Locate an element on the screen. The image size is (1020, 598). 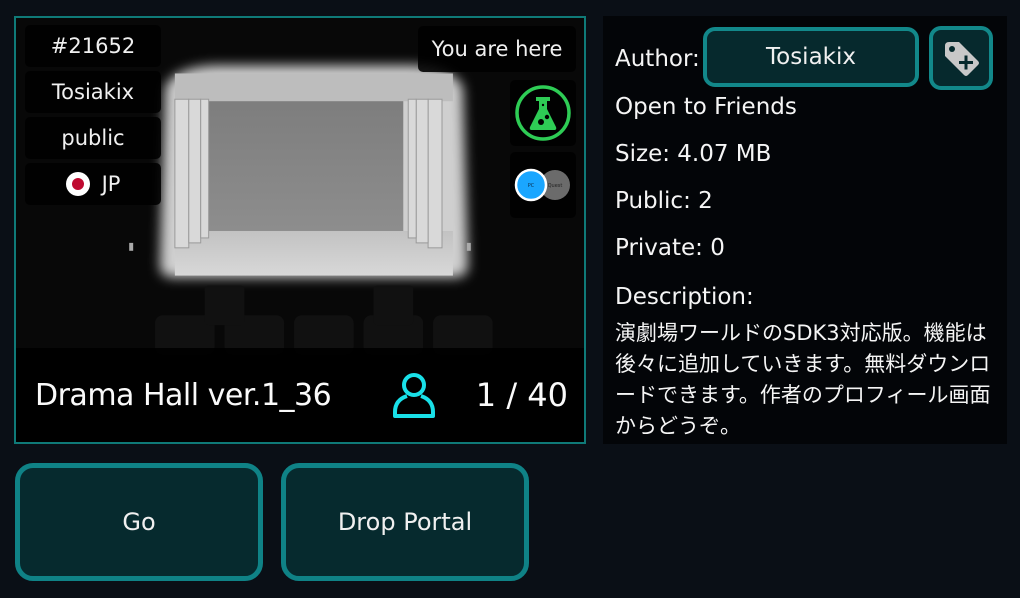
you-are-here-tag: You are here is located at coordinates (497, 49).